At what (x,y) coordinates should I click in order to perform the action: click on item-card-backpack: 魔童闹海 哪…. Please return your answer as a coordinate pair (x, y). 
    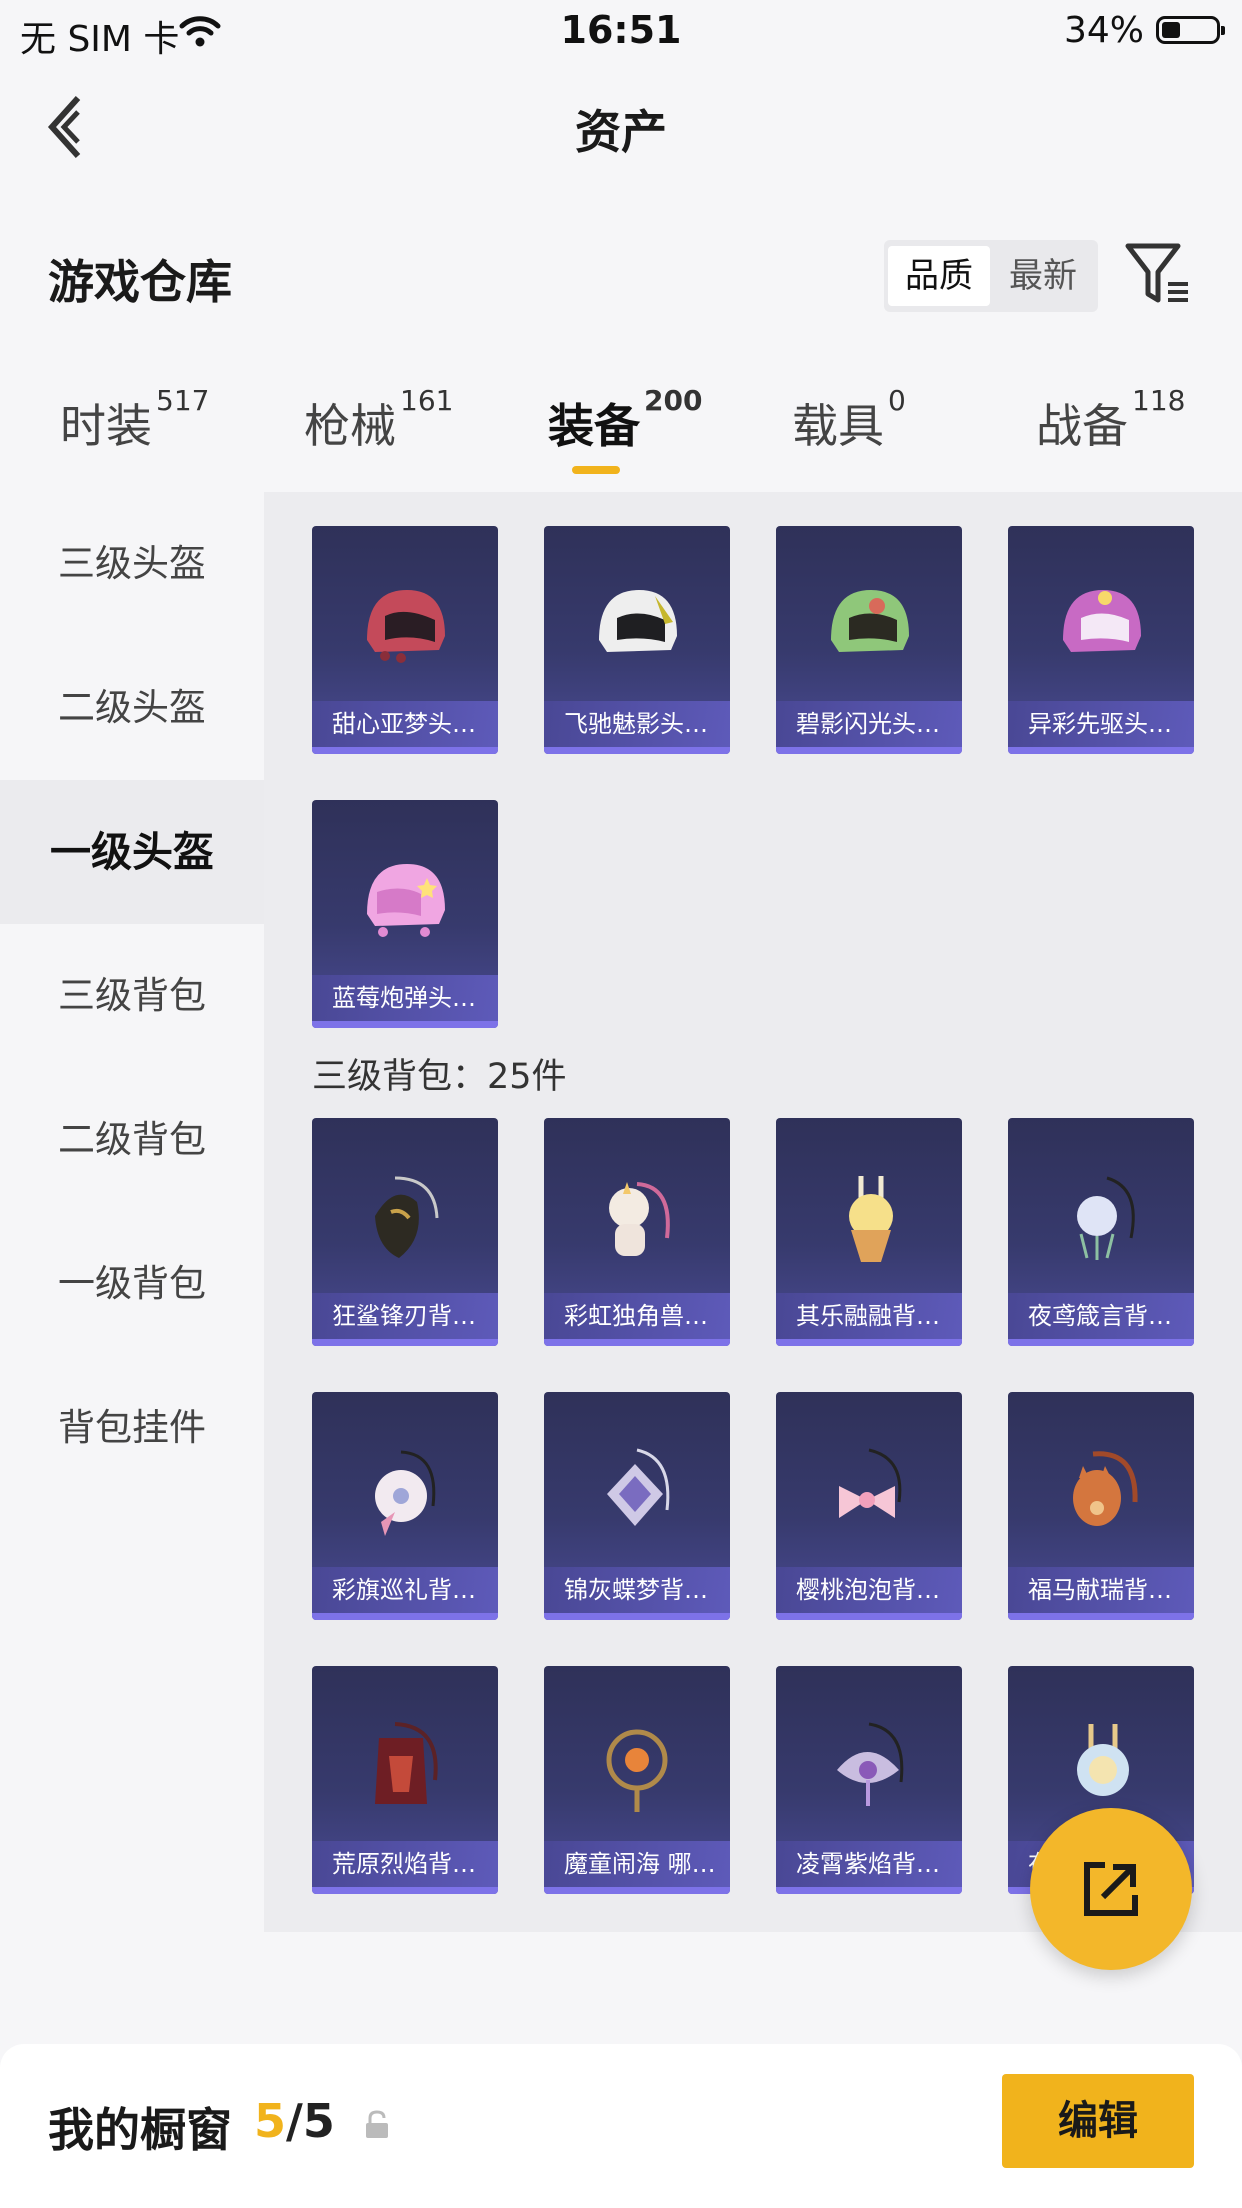
    Looking at the image, I should click on (637, 1780).